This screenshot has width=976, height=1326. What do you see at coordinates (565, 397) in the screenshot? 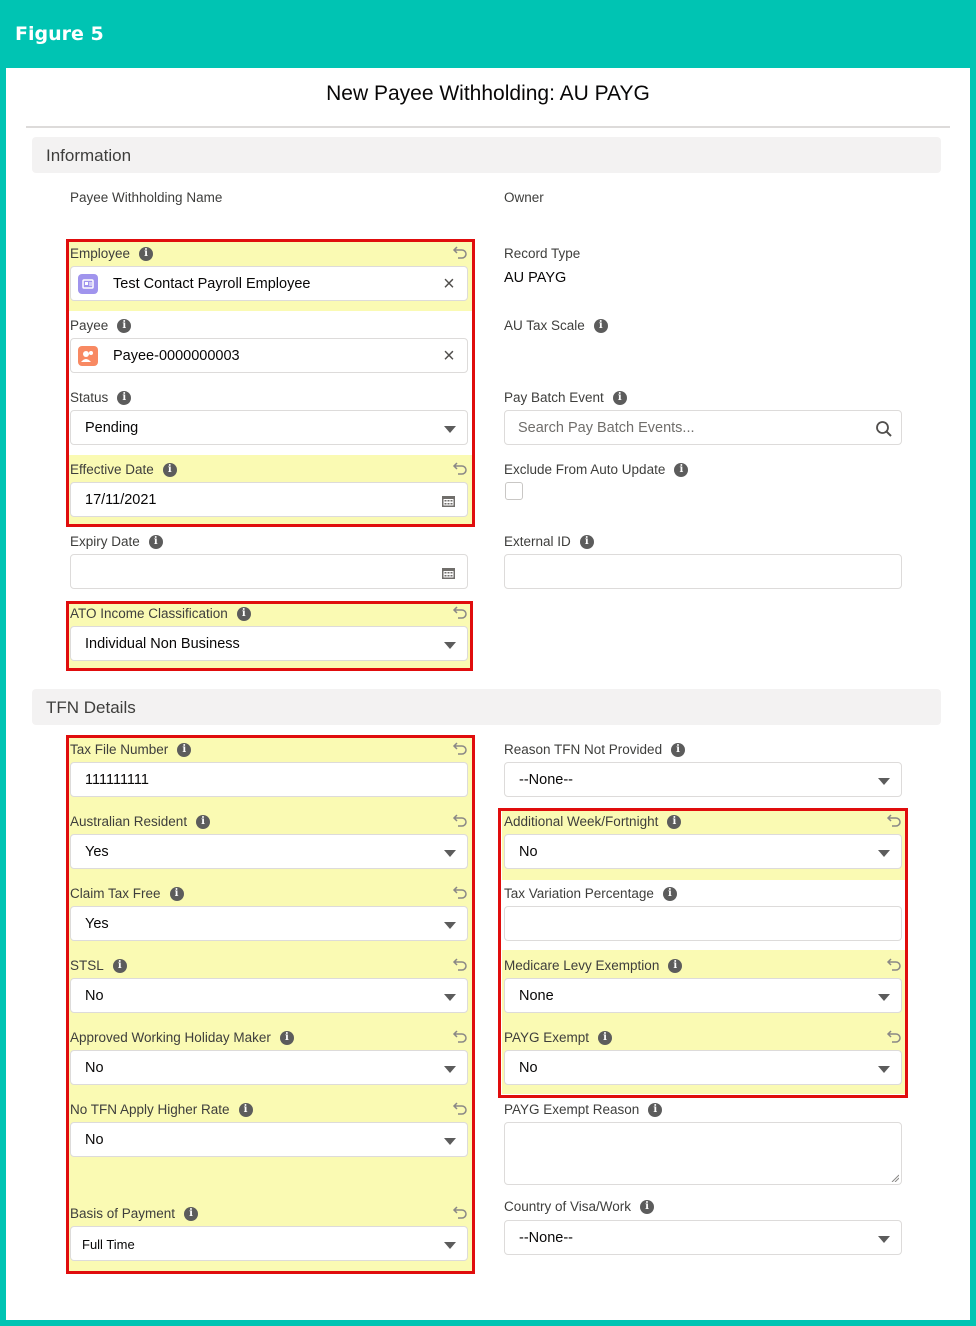
I see `pay-batch-event-label: Pay Batch Event i` at bounding box center [565, 397].